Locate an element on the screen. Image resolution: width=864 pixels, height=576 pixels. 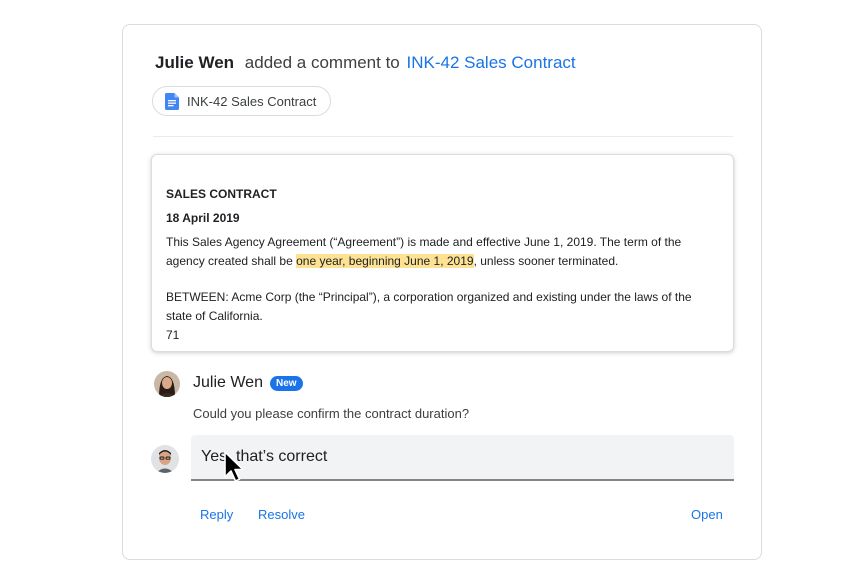
reply-button: Reply is located at coordinates (216, 514).